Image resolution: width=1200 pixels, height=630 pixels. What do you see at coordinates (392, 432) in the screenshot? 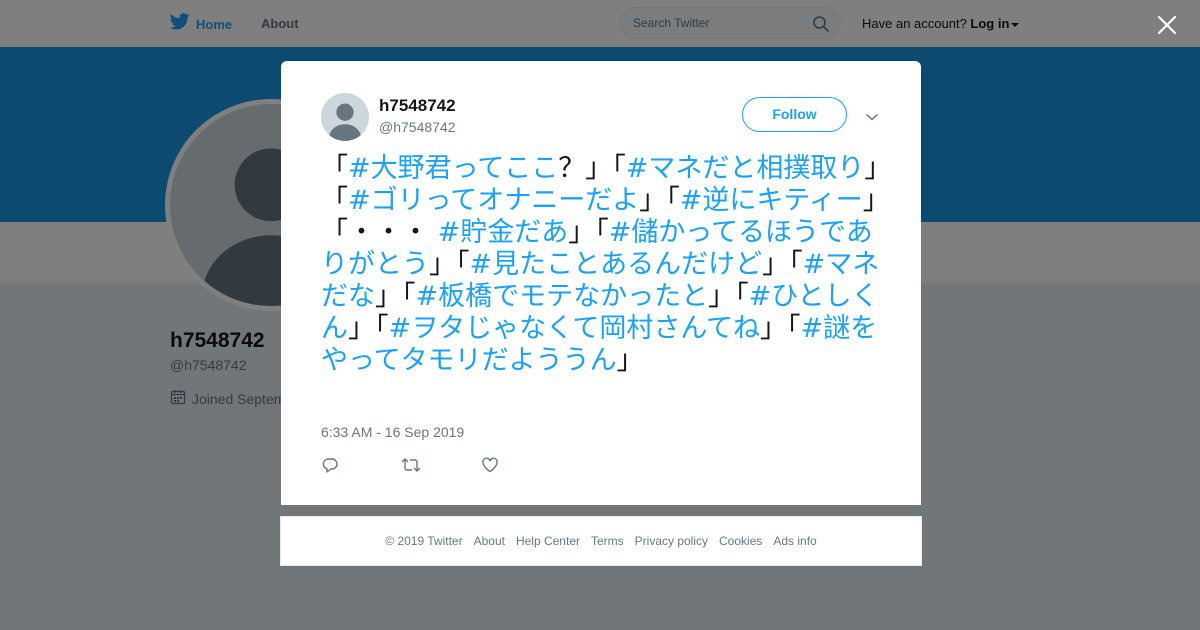
I see `tweet-timestamp: 6:33 AM - 16 Sep 2019` at bounding box center [392, 432].